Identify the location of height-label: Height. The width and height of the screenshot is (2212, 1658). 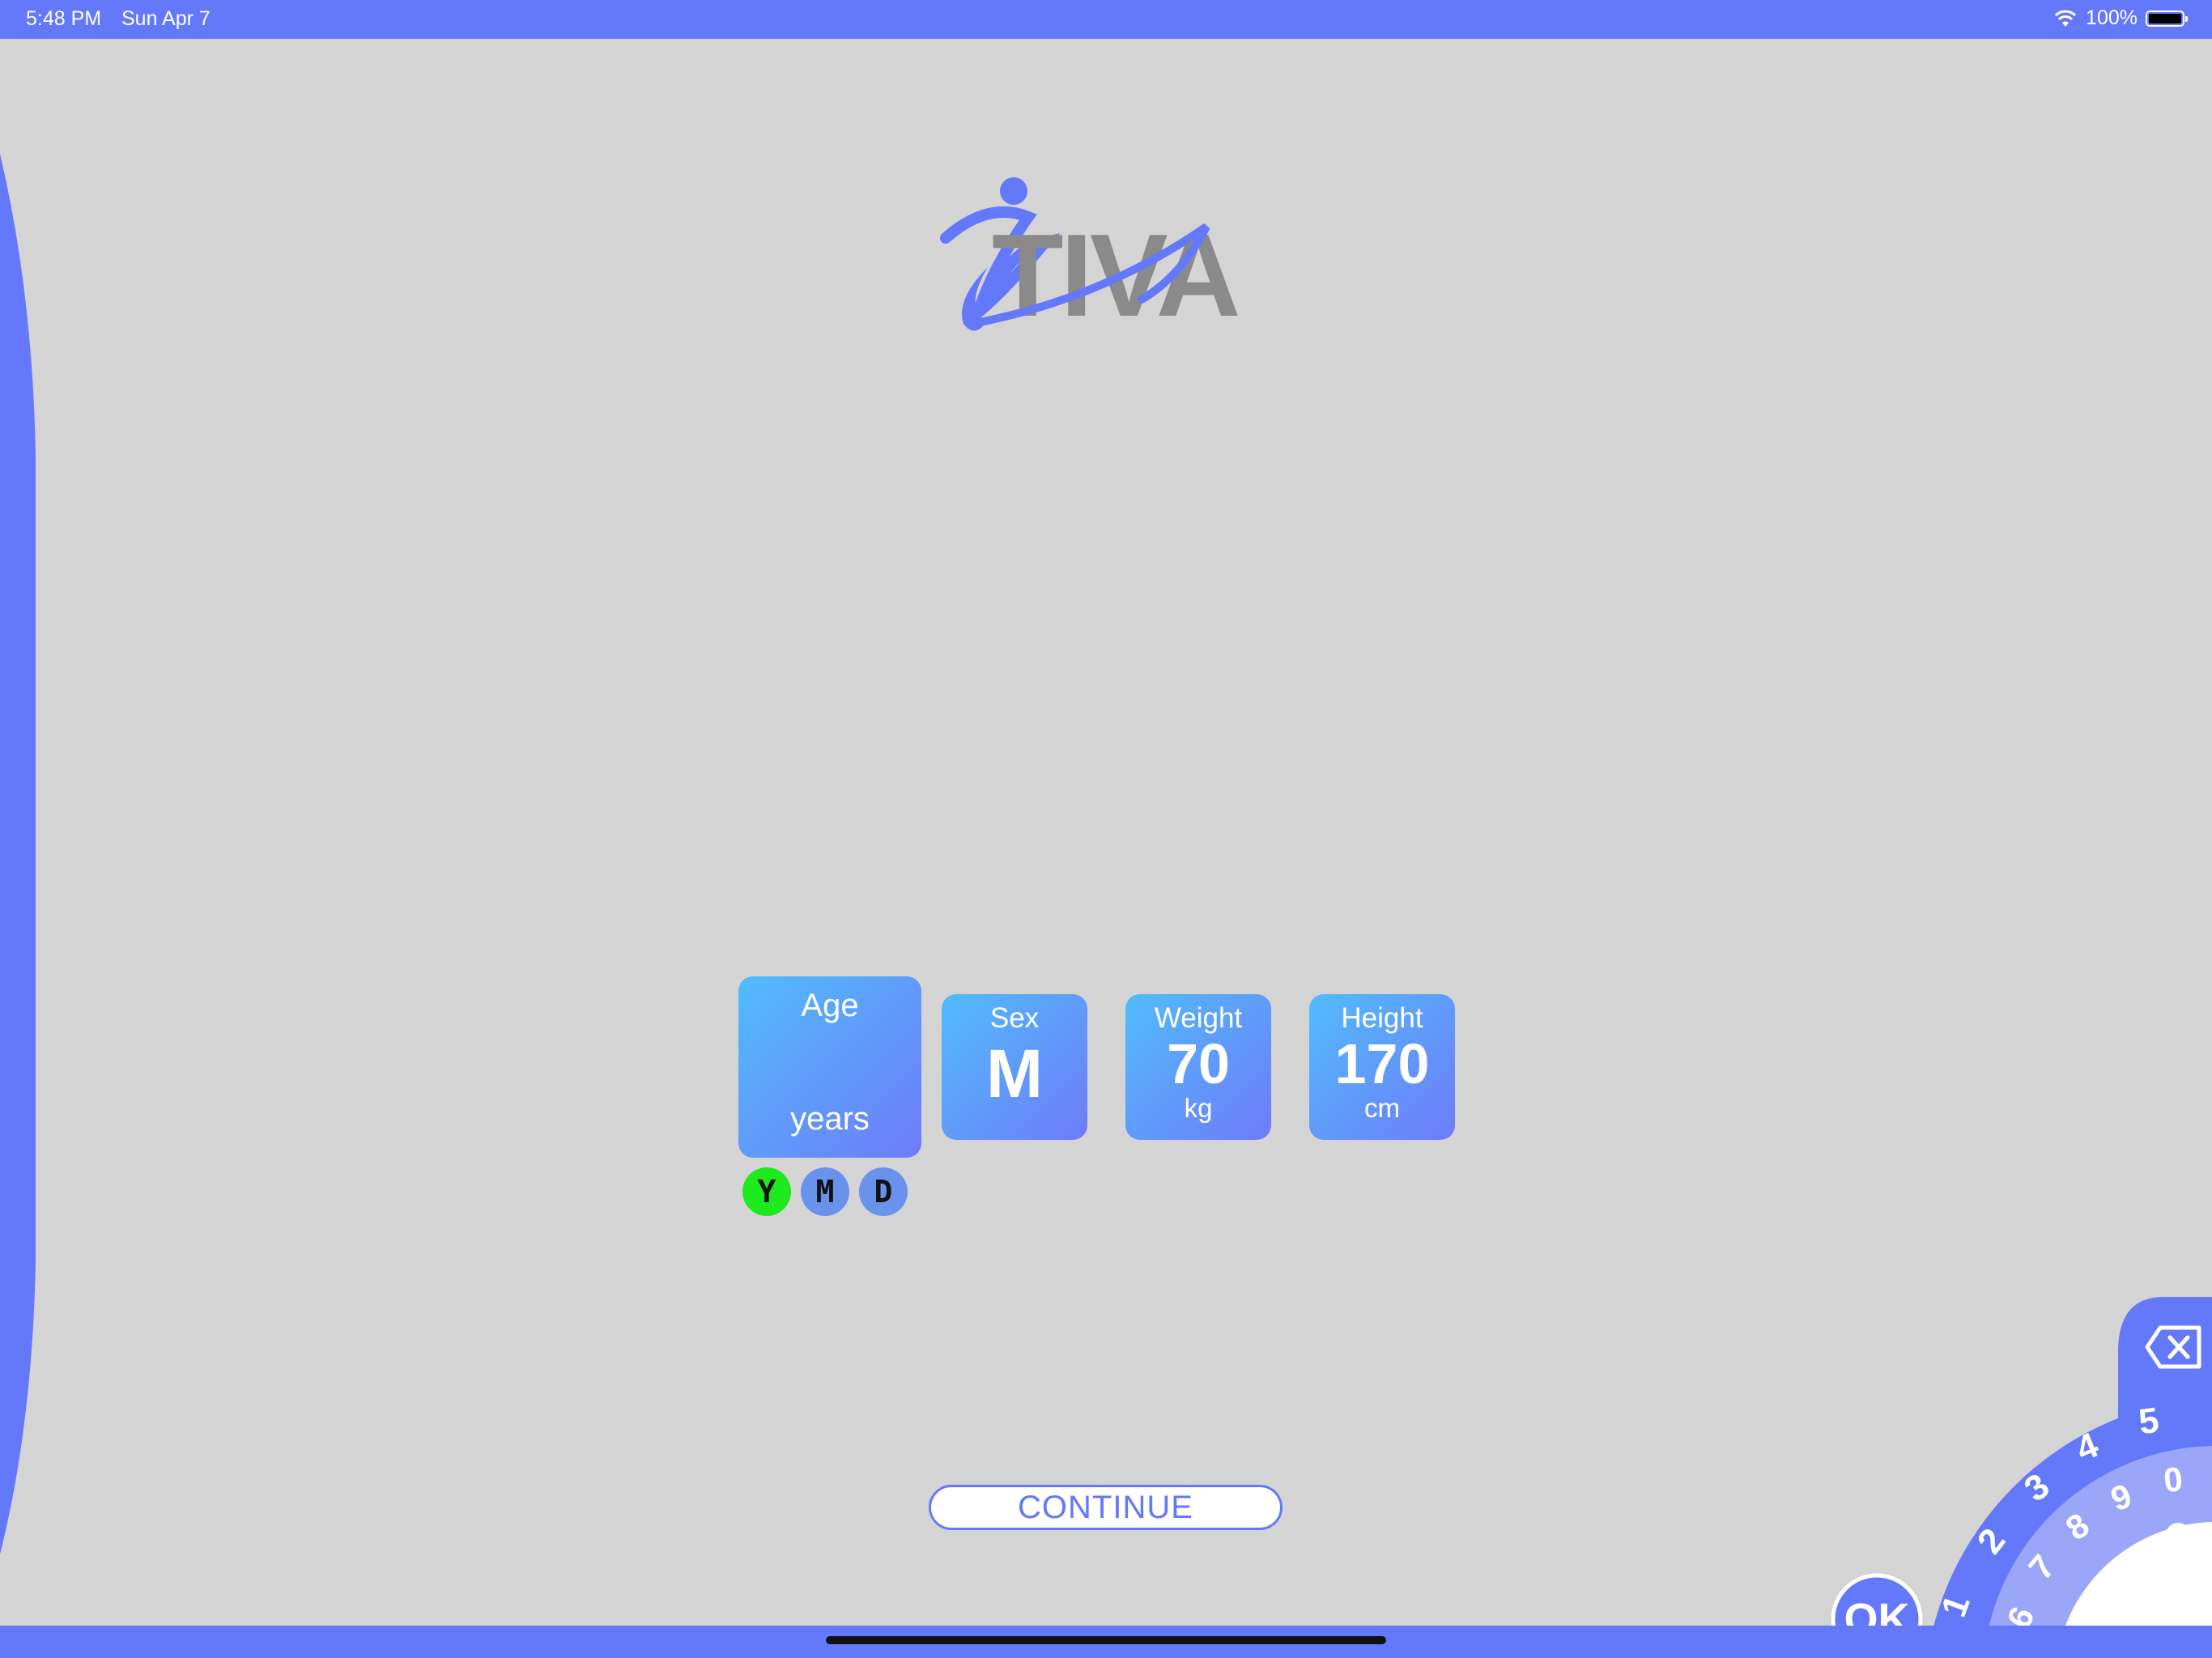
(1382, 1018).